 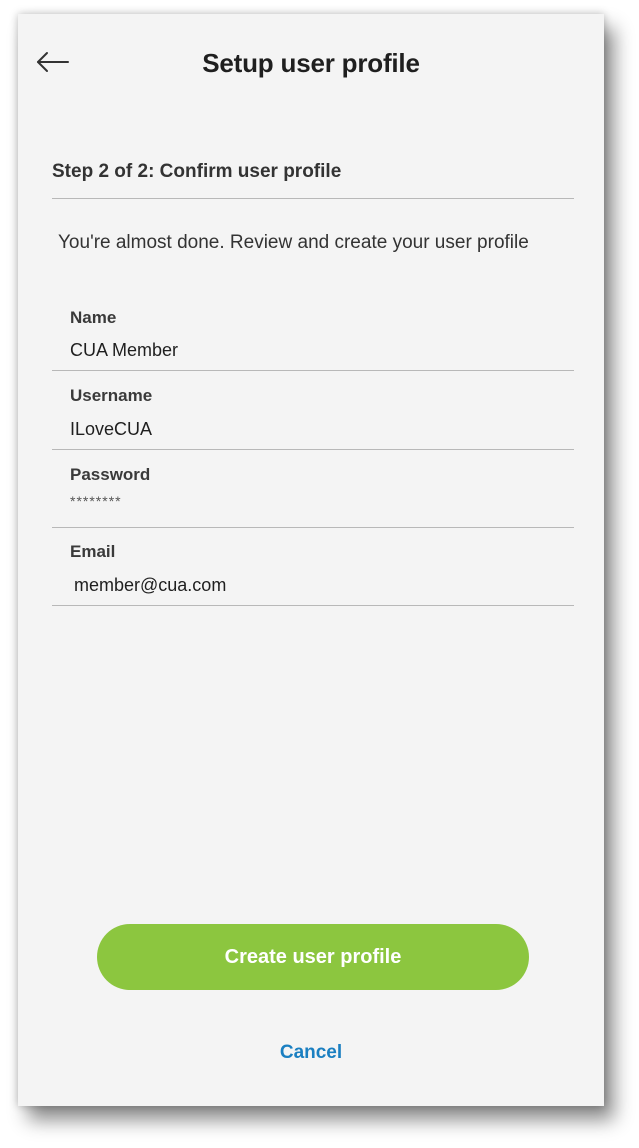 I want to click on step-divider, so click(x=313, y=198).